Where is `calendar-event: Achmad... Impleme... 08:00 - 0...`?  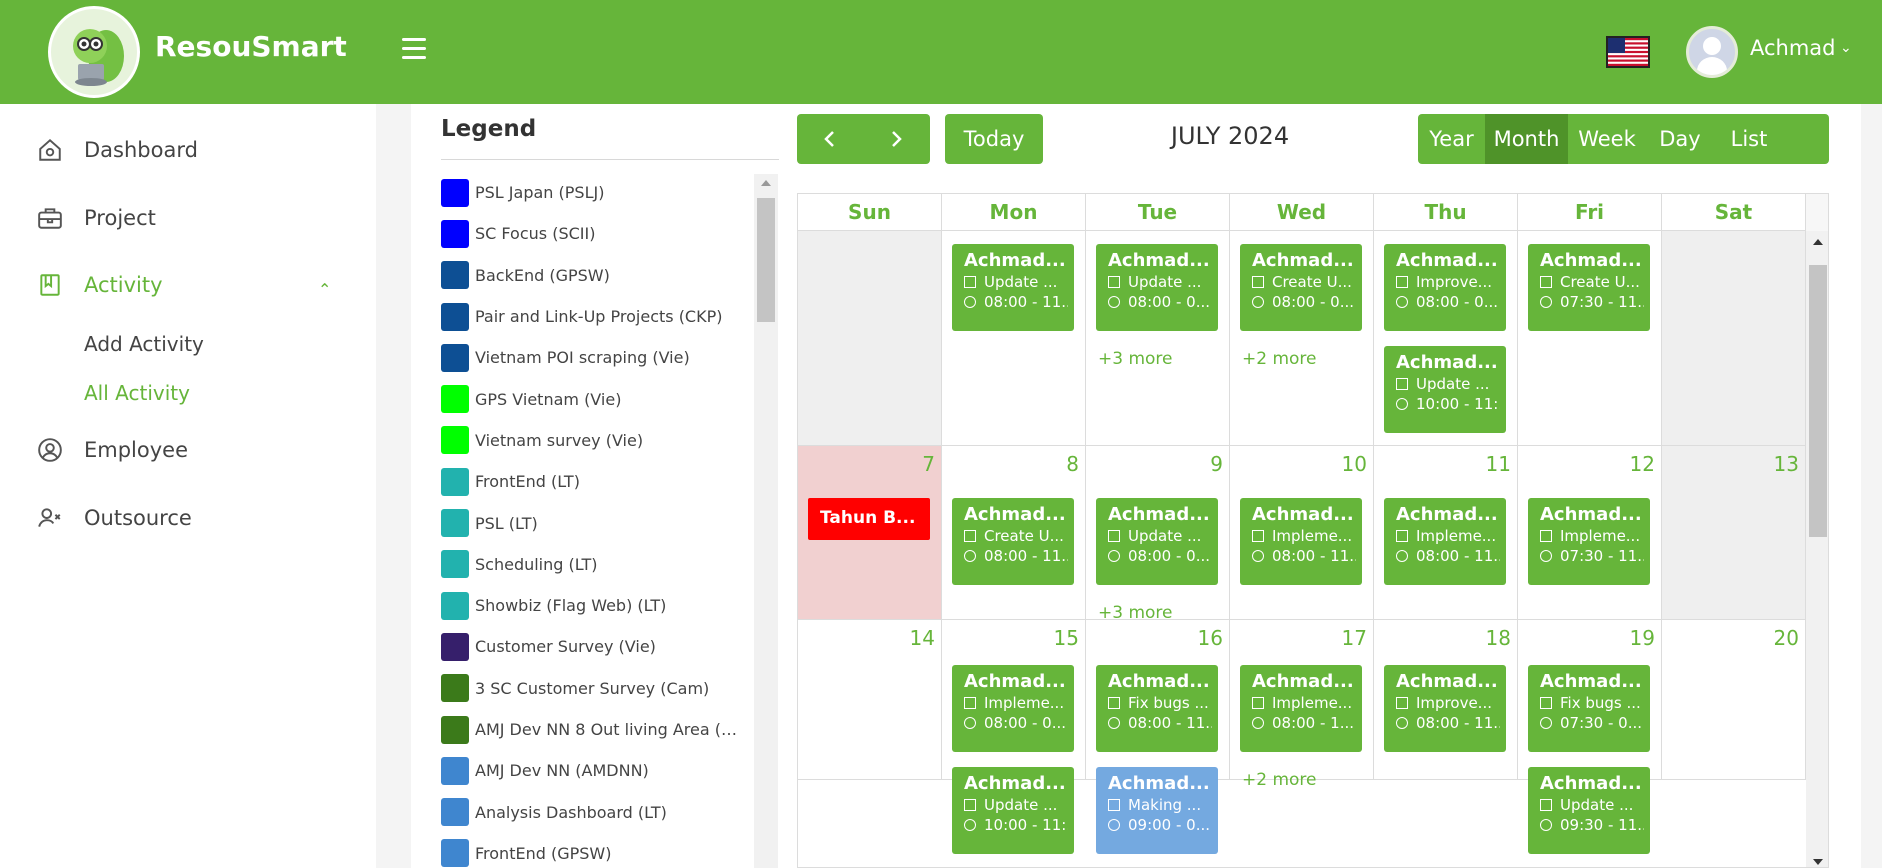
calendar-event: Achmad... Impleme... 08:00 - 0... is located at coordinates (1013, 708).